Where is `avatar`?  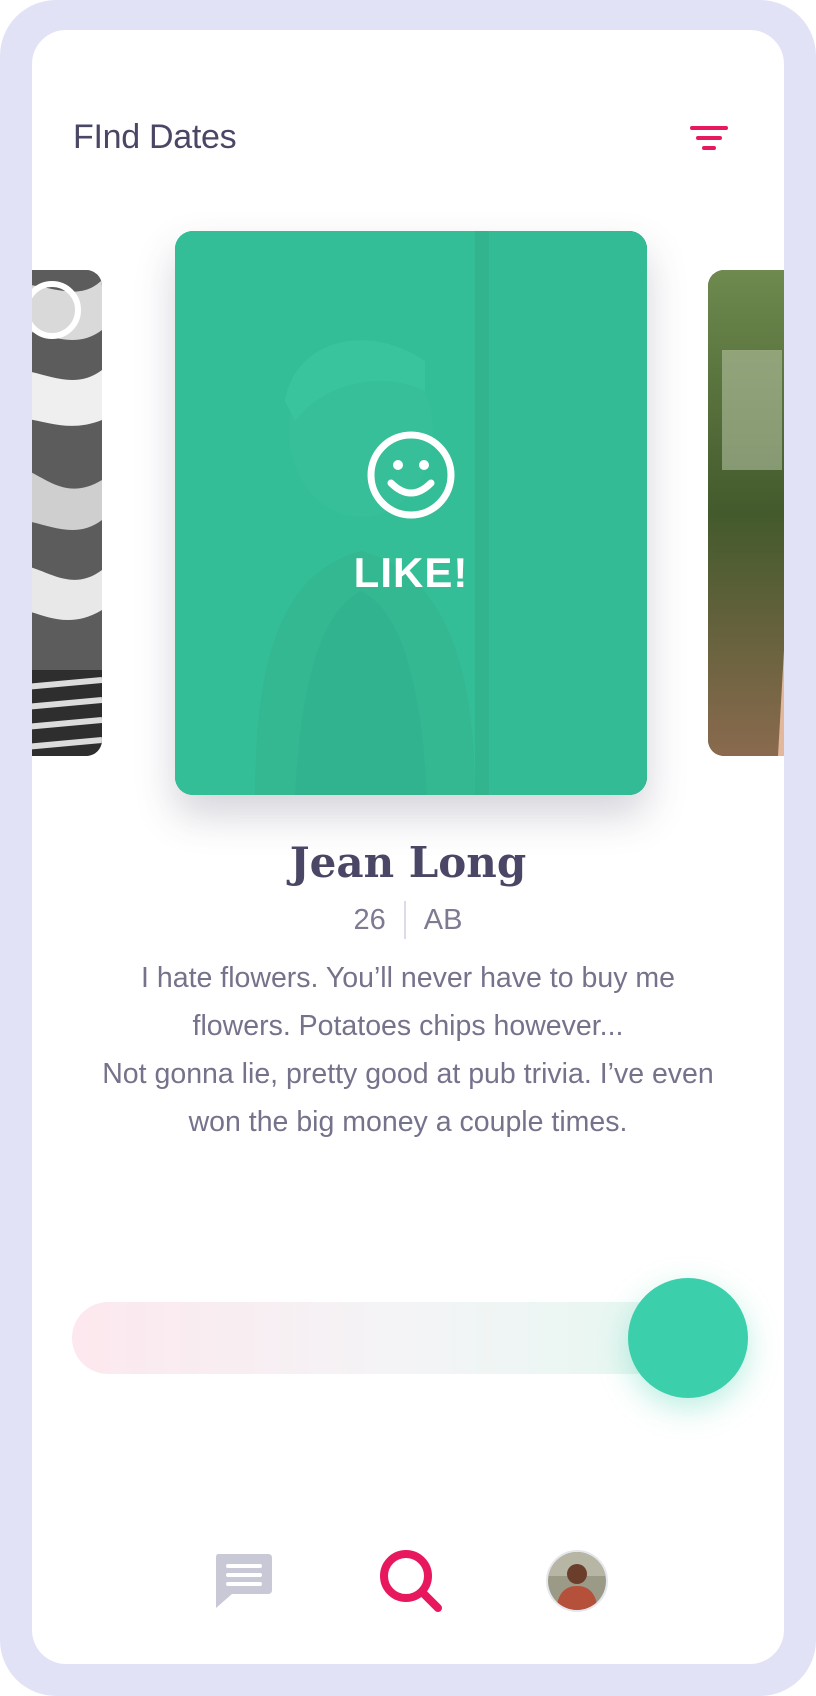
avatar is located at coordinates (577, 1581).